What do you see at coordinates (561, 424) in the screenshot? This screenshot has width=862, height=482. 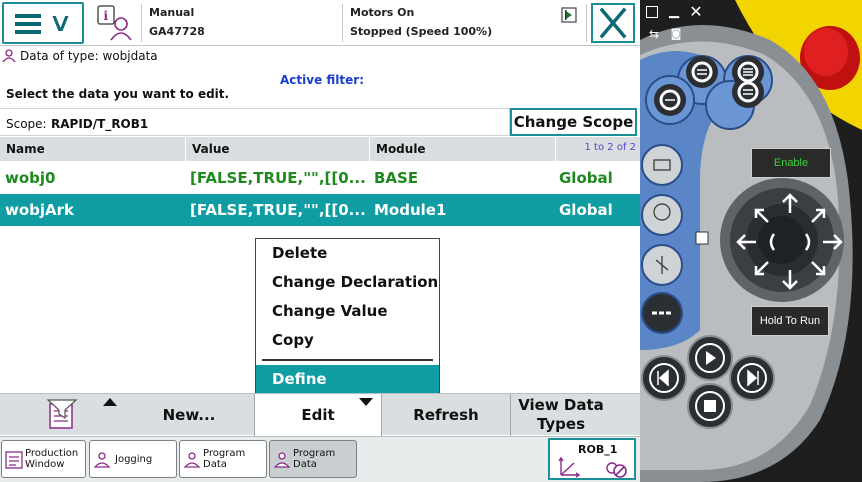 I see `view-data-types-line2: Types` at bounding box center [561, 424].